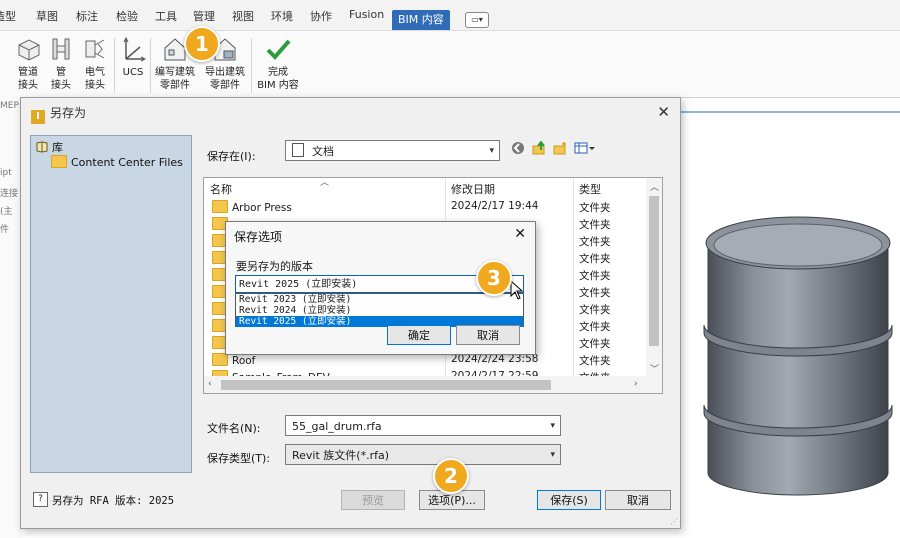 This screenshot has height=538, width=900. Describe the element at coordinates (451, 476) in the screenshot. I see `step-callout-2: 2` at that location.